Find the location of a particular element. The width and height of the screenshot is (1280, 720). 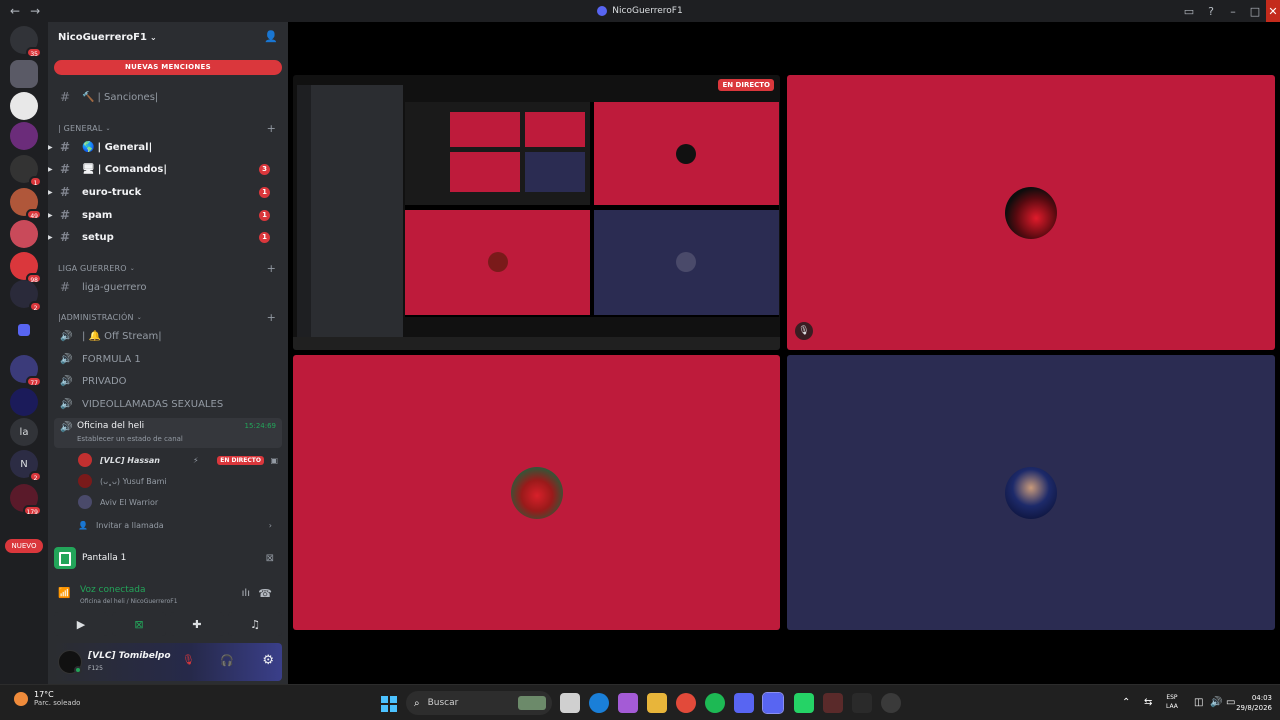

voice-user: Aviv El Warrior is located at coordinates (180, 502).